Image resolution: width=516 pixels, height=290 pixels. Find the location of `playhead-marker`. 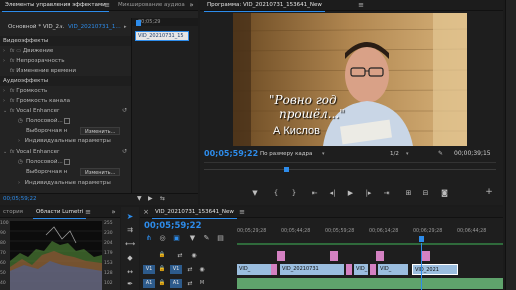

playhead-marker is located at coordinates (138, 23).